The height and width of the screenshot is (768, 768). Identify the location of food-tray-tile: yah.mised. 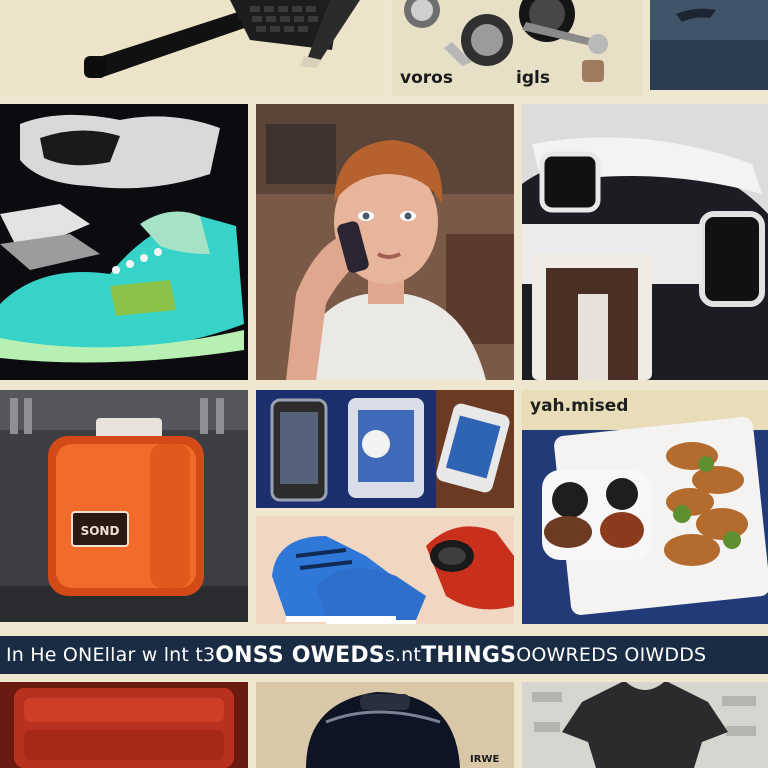
(645, 507).